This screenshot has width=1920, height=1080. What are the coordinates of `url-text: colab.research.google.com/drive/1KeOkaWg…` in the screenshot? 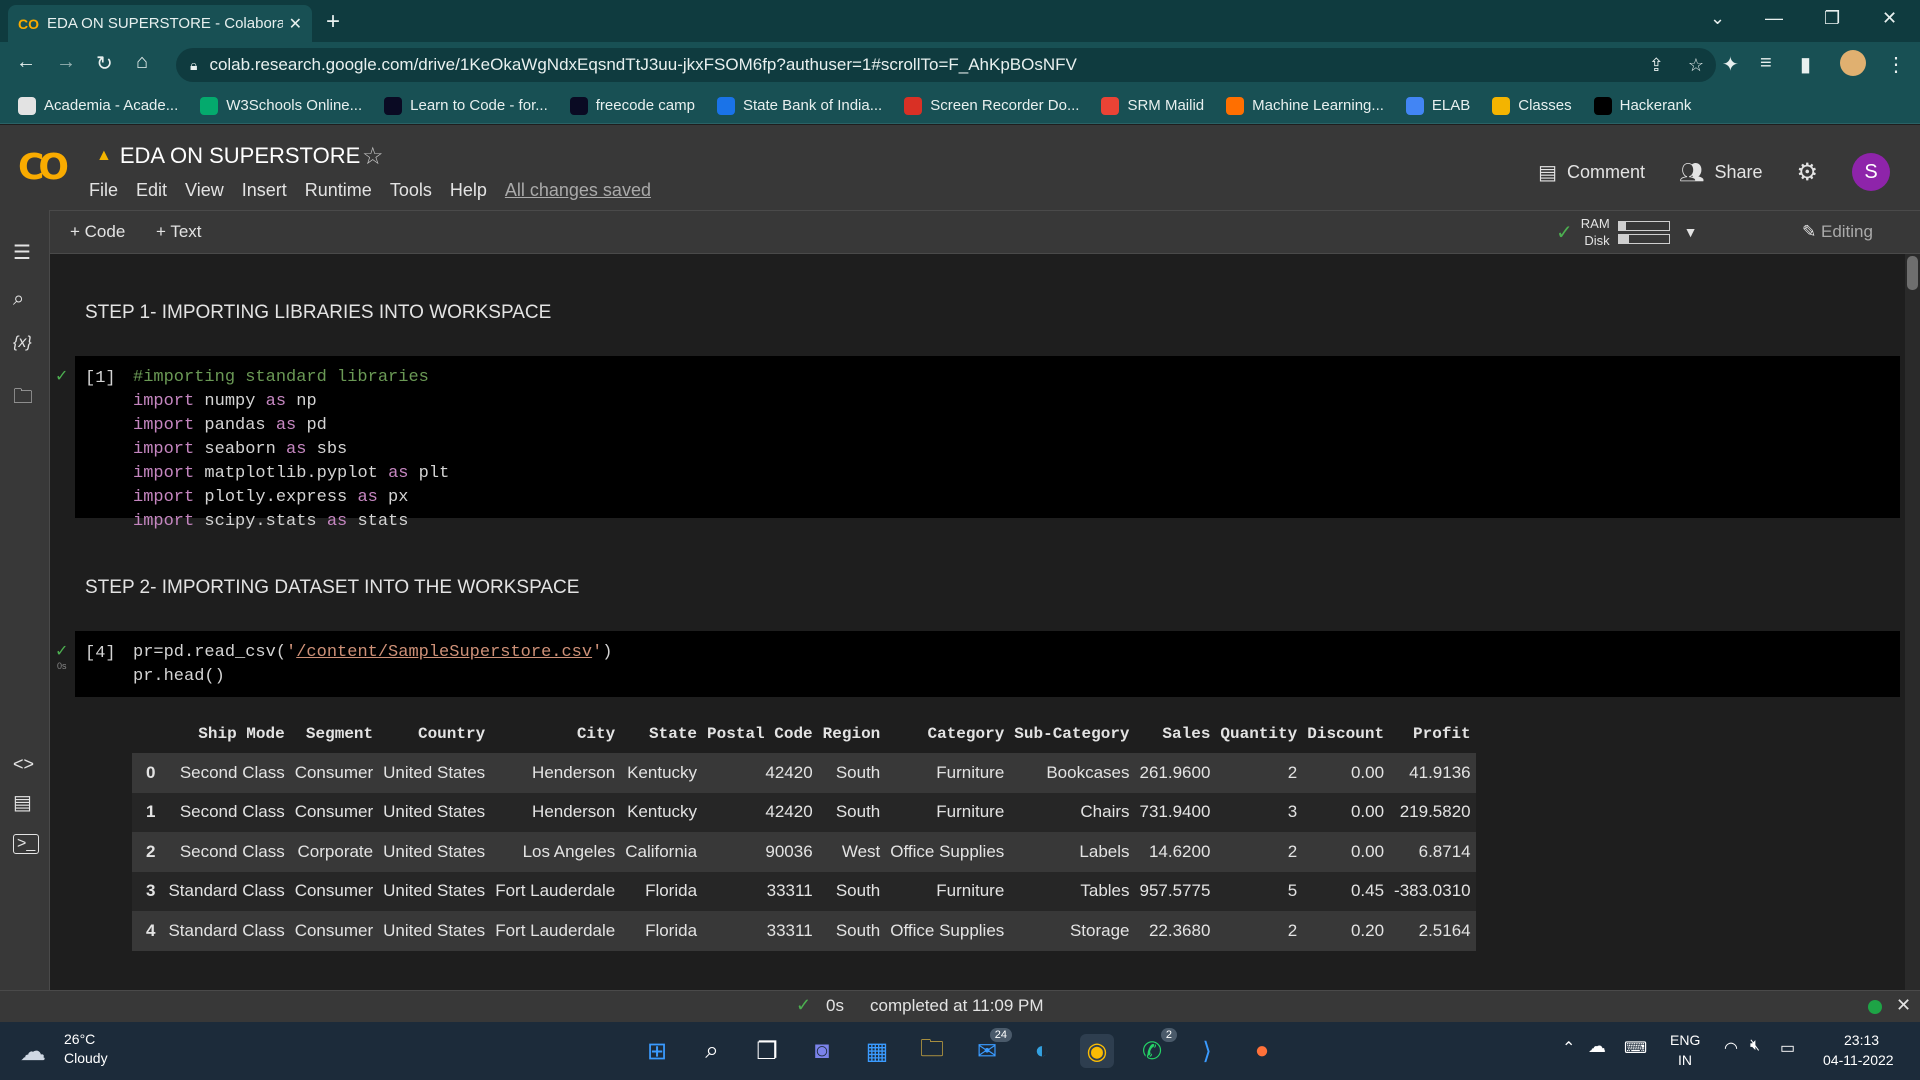 It's located at (922, 65).